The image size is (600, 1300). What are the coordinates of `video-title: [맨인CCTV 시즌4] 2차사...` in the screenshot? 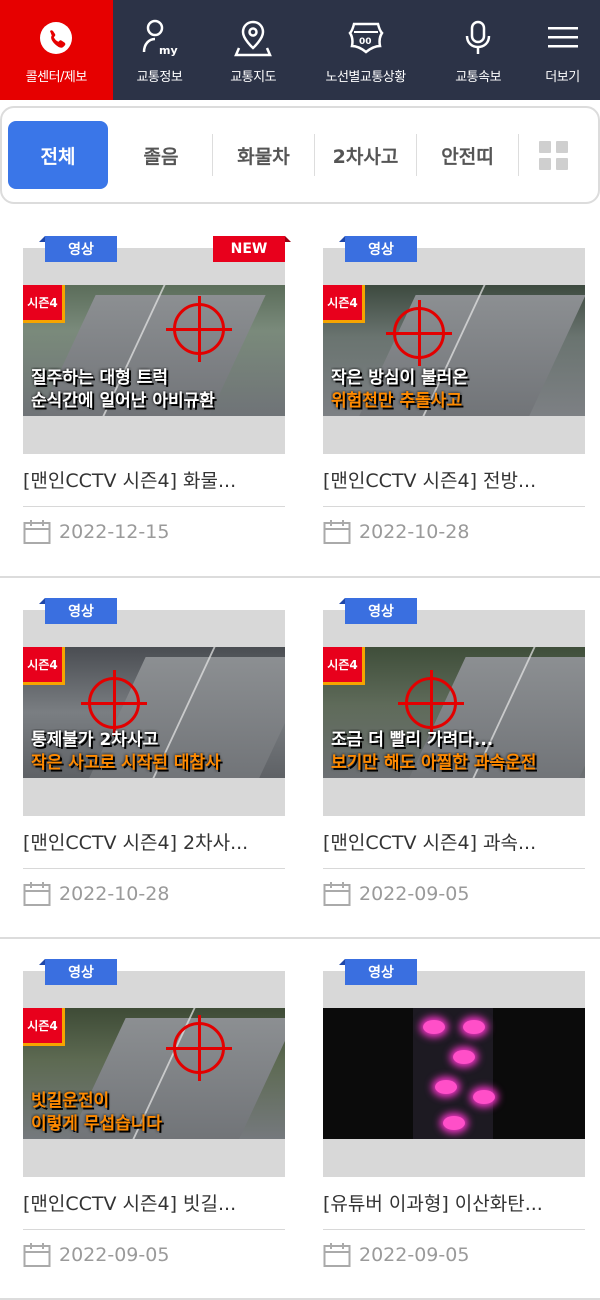 It's located at (154, 848).